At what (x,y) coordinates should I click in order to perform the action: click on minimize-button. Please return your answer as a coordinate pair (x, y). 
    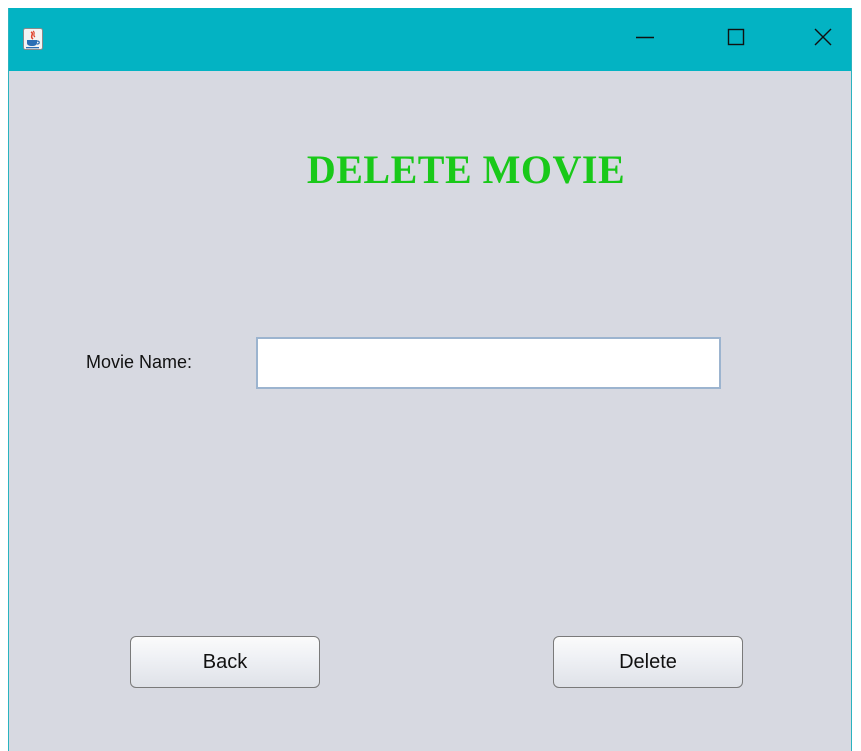
    Looking at the image, I should click on (645, 39).